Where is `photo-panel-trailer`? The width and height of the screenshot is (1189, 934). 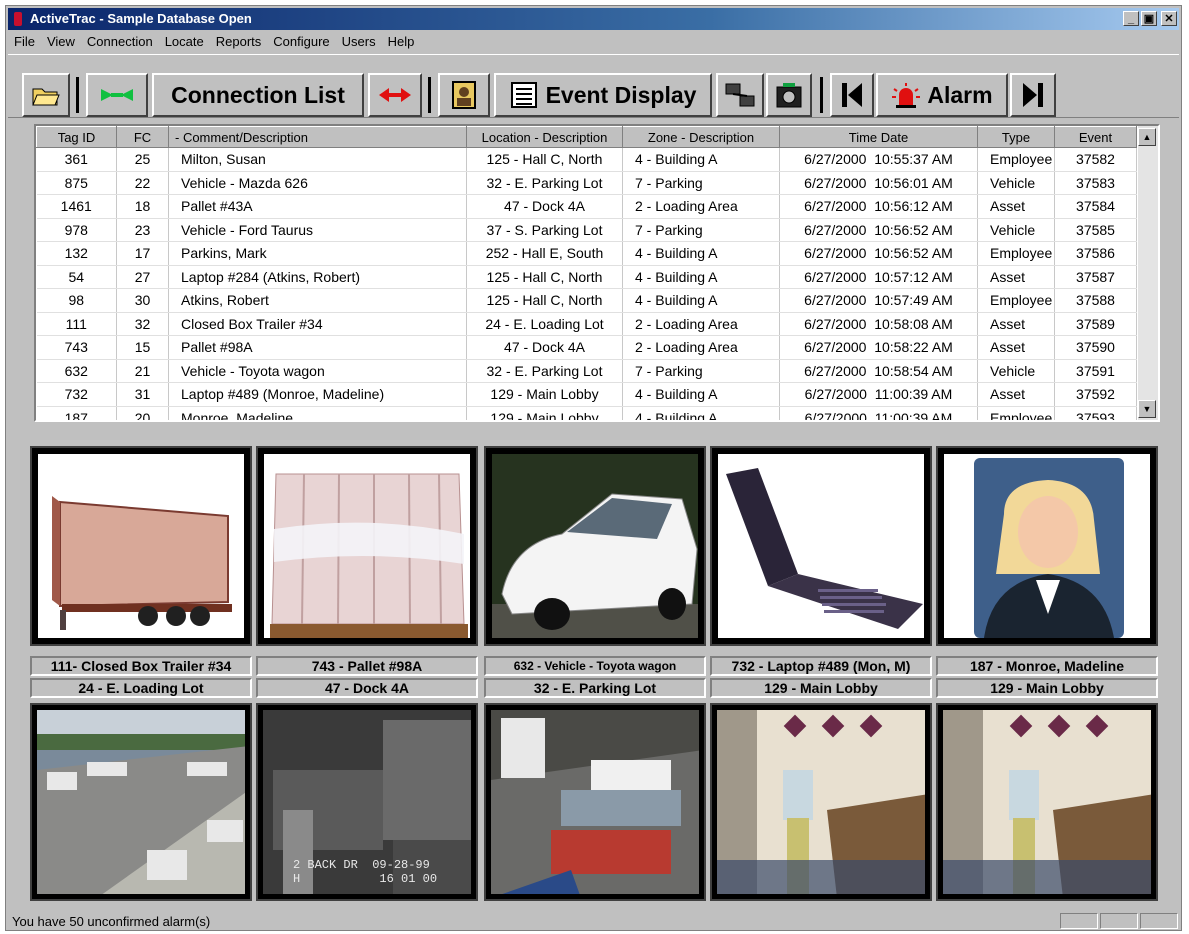
photo-panel-trailer is located at coordinates (141, 546).